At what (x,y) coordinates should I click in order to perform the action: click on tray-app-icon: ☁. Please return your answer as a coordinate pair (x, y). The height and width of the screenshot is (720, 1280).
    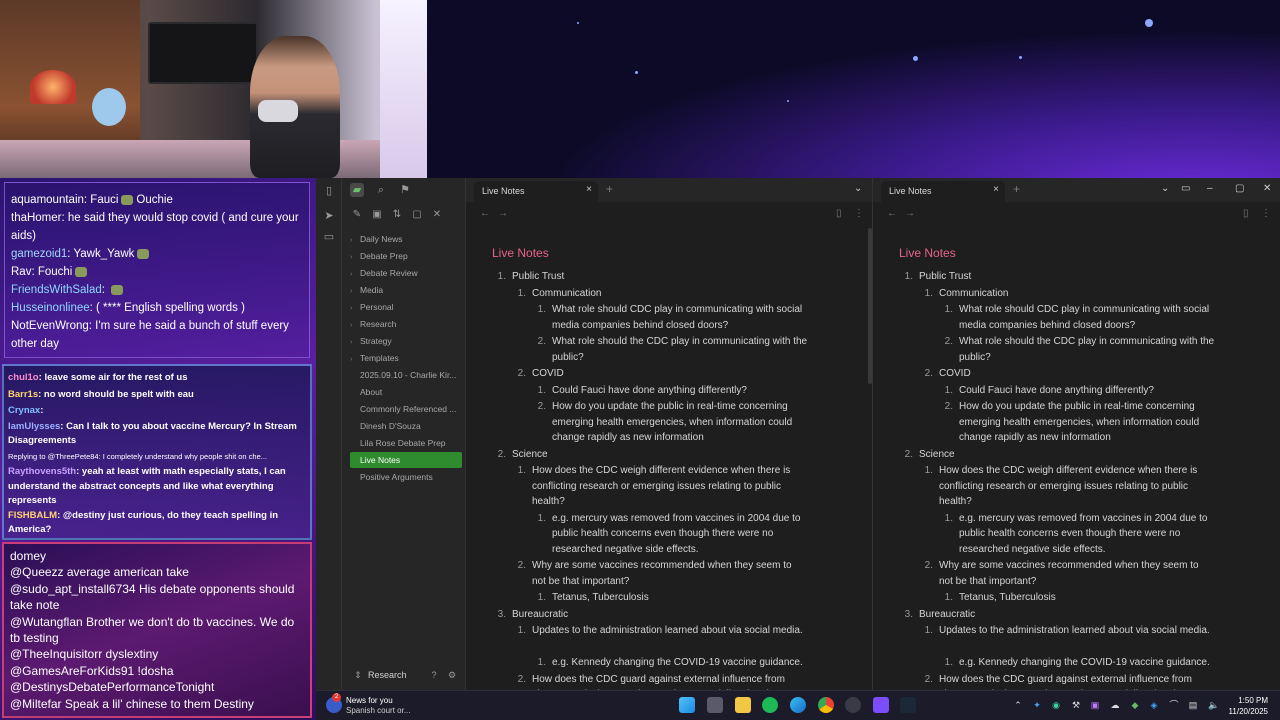
    Looking at the image, I should click on (1115, 705).